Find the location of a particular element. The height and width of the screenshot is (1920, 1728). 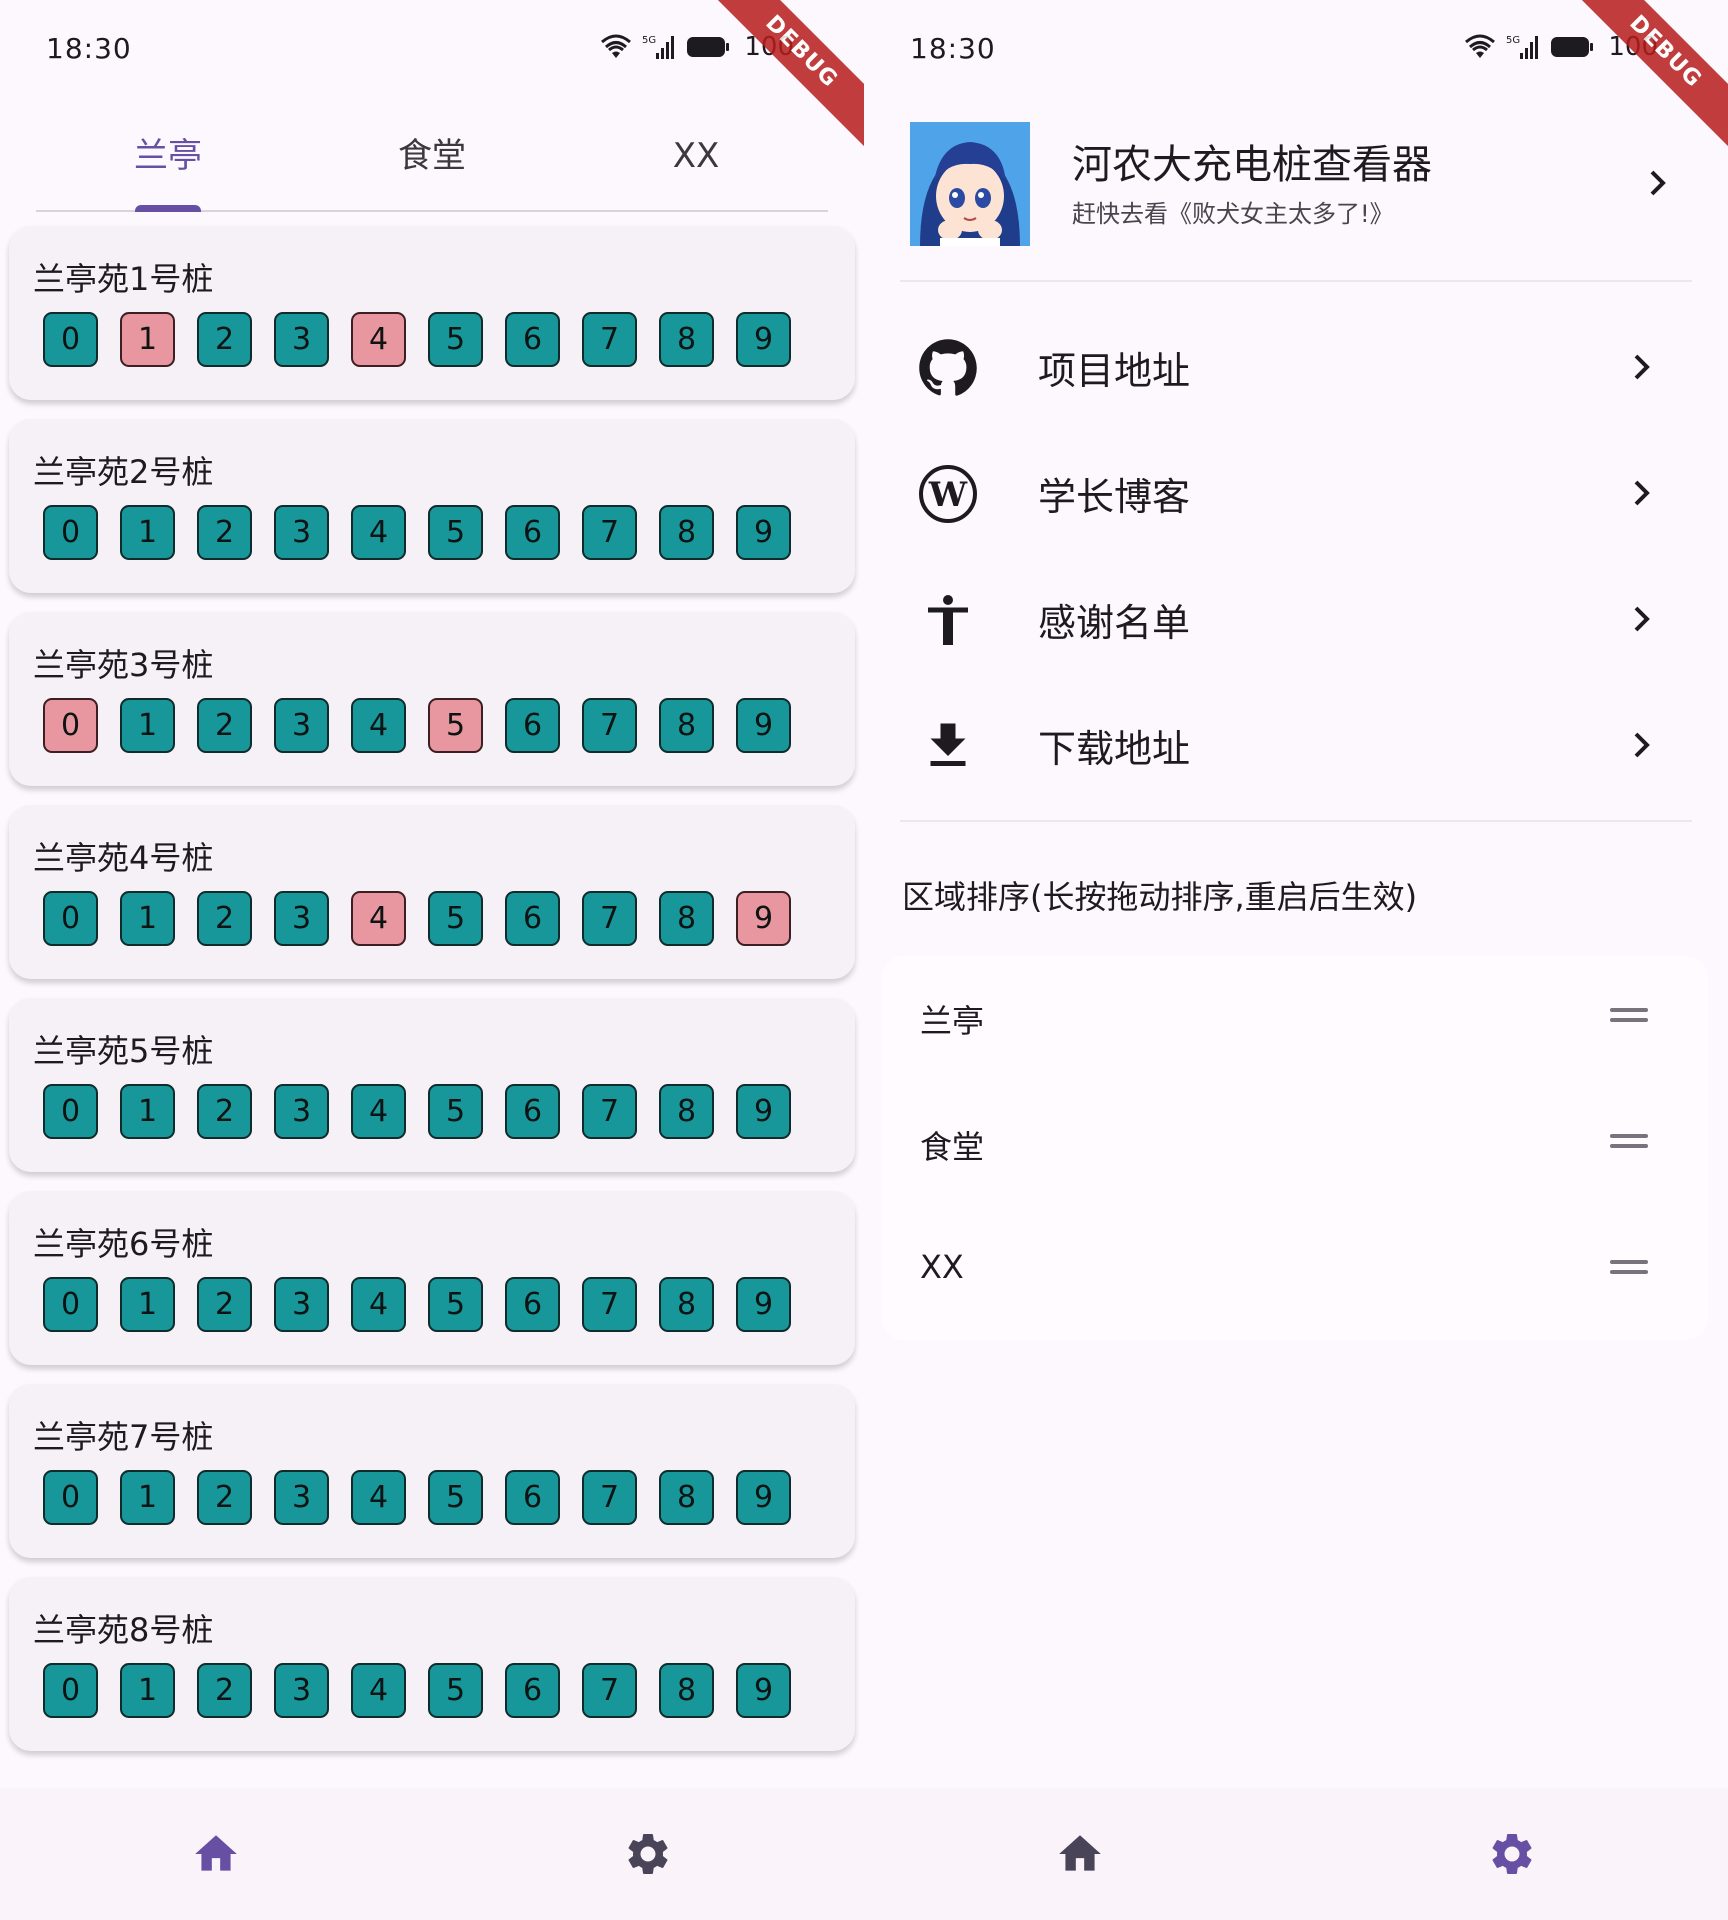

slot-busy: 1 is located at coordinates (147, 339).